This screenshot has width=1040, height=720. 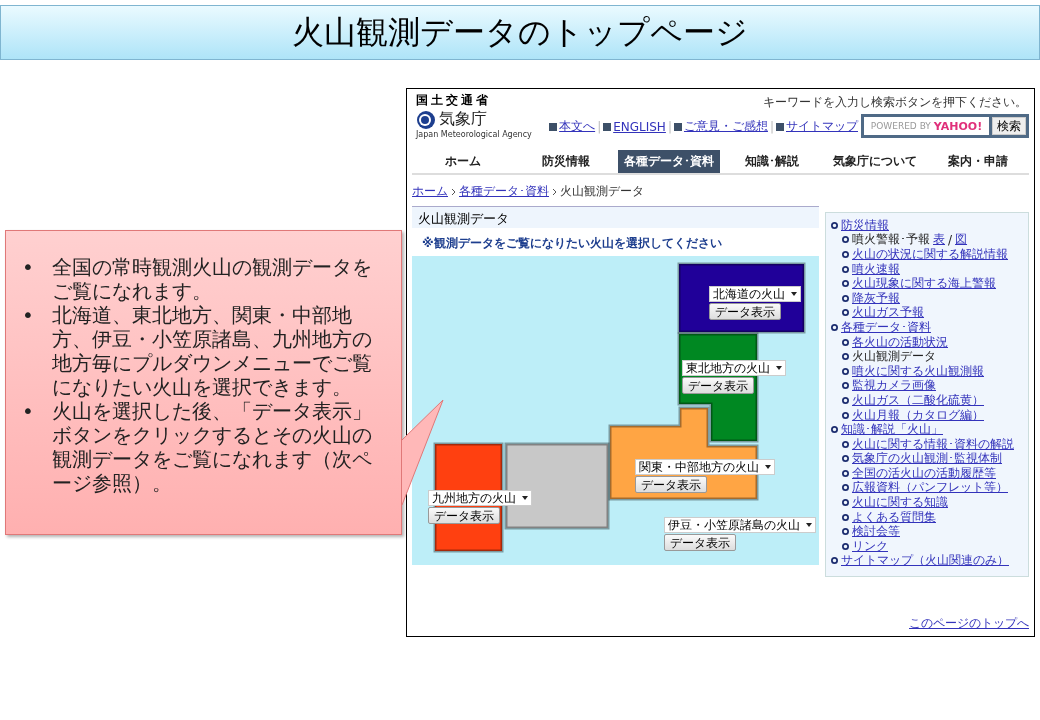 I want to click on sidebar-link: 広報資料（パンフレット等）, so click(x=930, y=488).